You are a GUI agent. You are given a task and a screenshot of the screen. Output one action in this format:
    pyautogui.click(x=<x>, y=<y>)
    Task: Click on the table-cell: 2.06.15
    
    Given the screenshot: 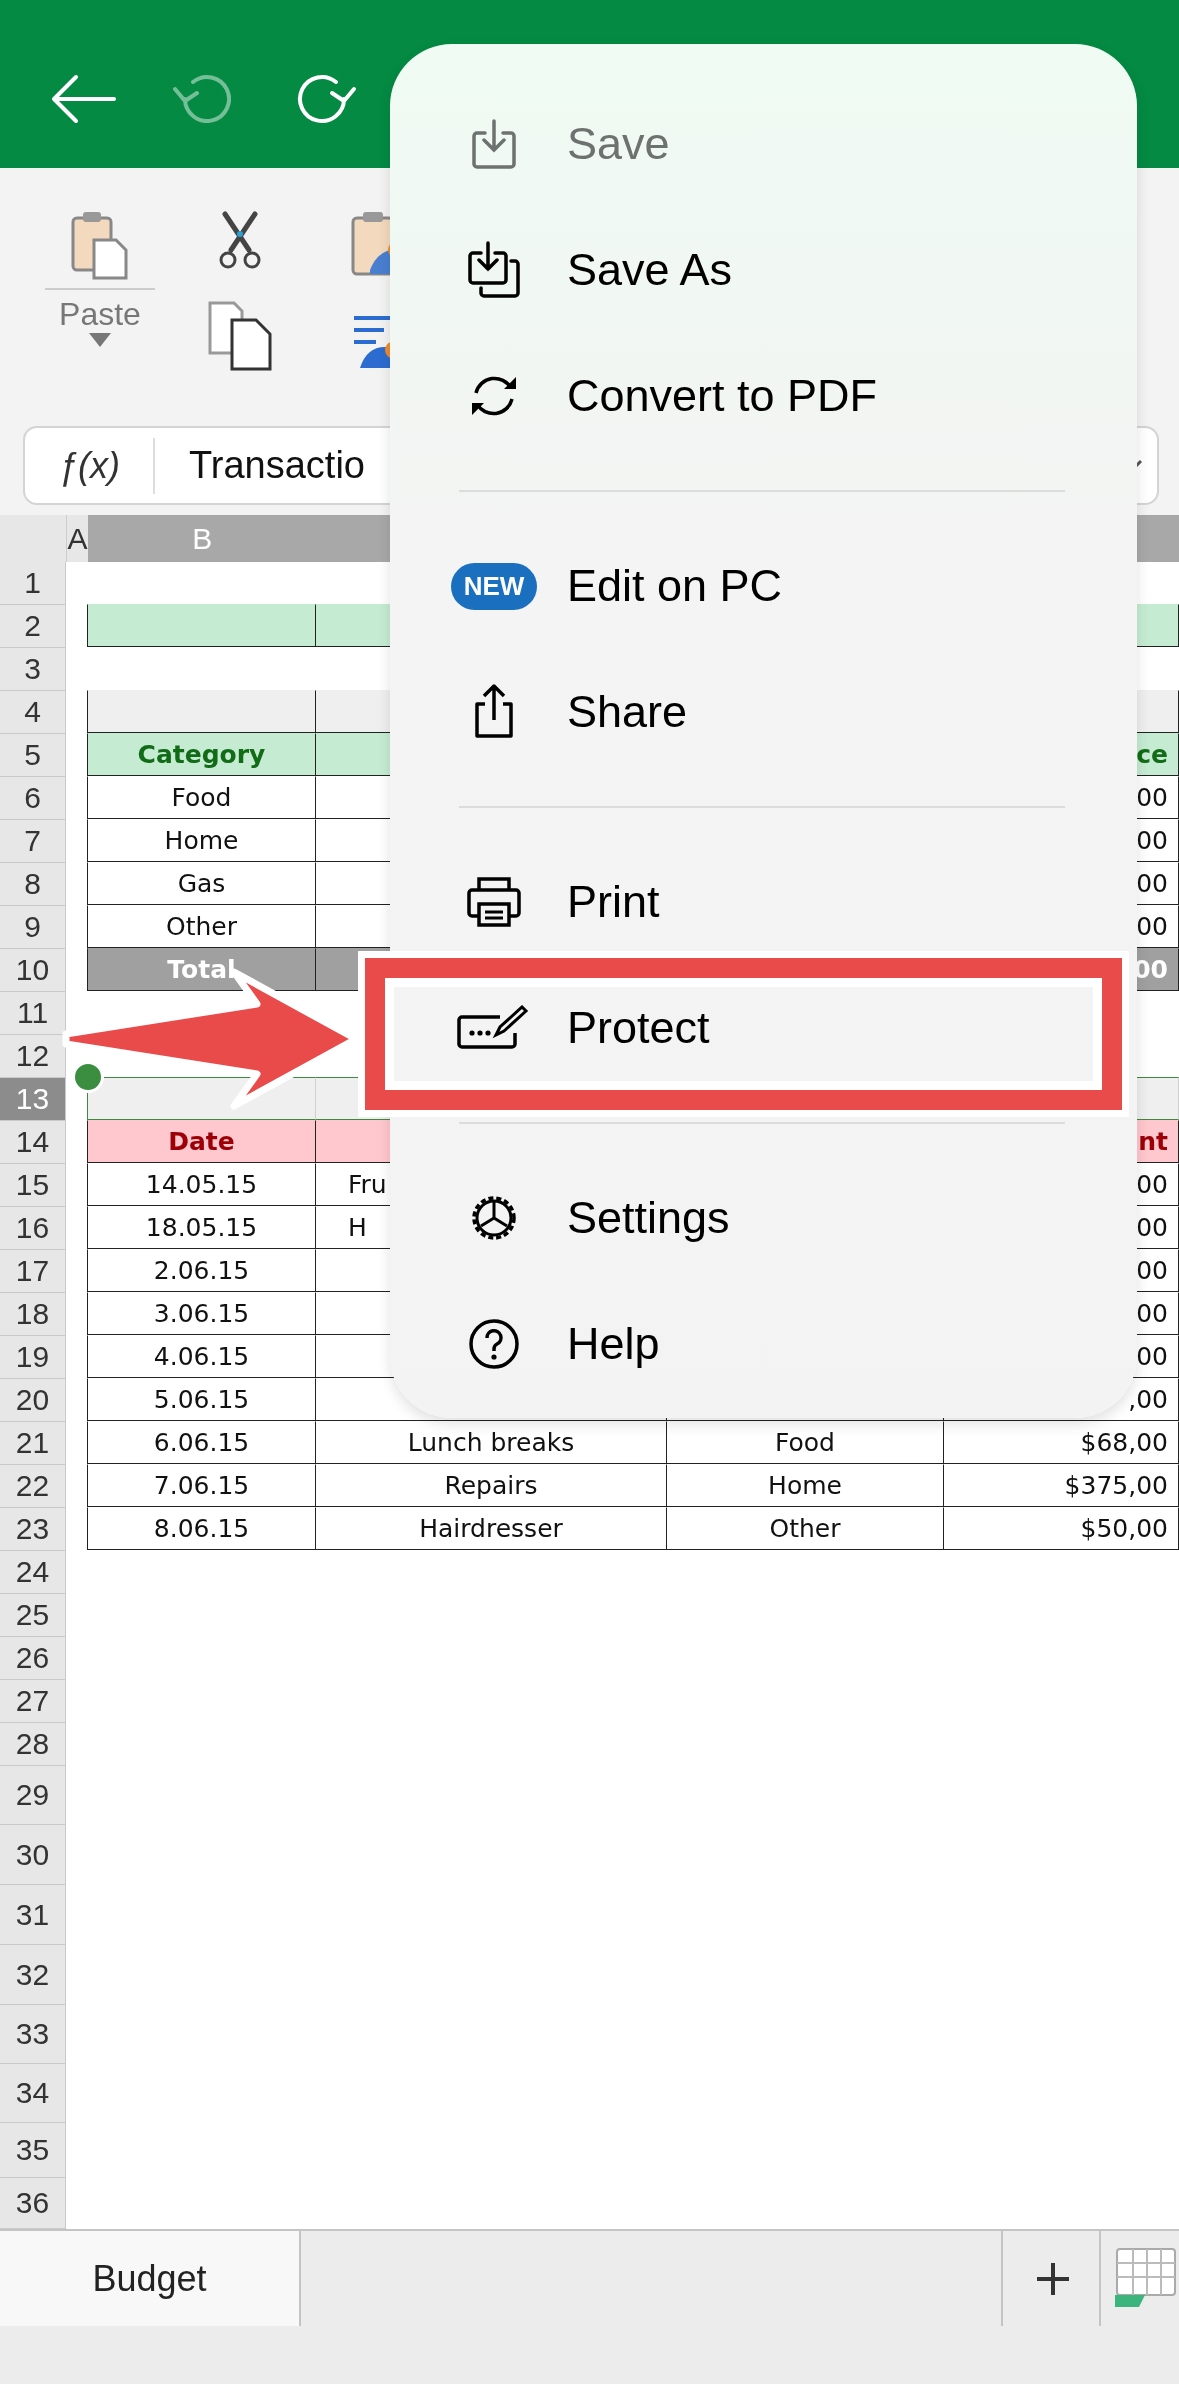 What is the action you would take?
    pyautogui.click(x=201, y=1270)
    